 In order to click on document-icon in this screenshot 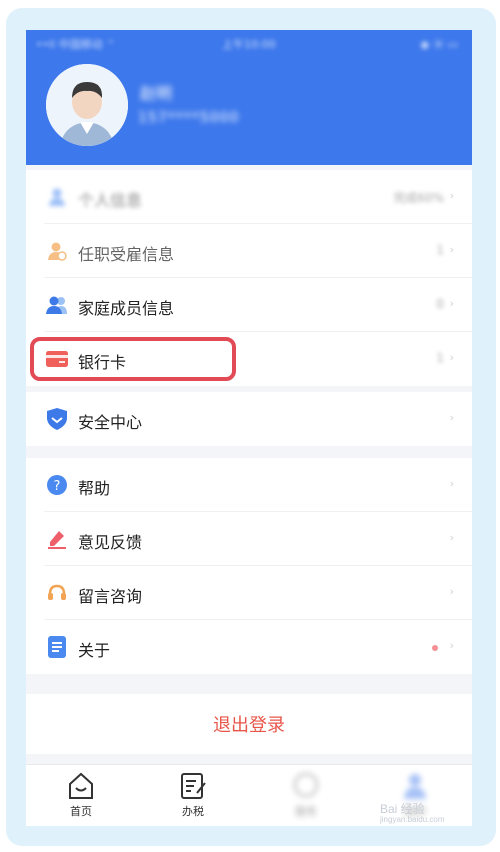, I will do `click(57, 647)`.